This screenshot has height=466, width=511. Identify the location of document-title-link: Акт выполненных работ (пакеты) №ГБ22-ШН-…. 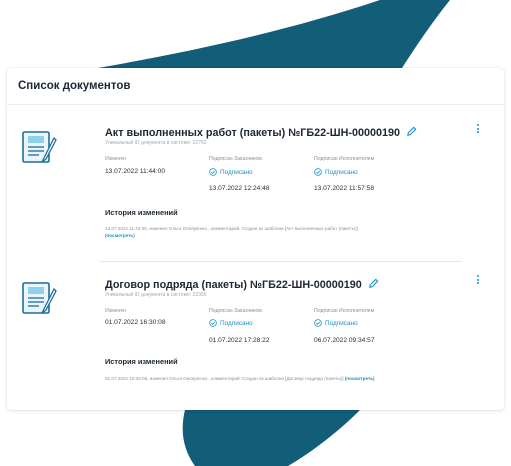
(252, 133).